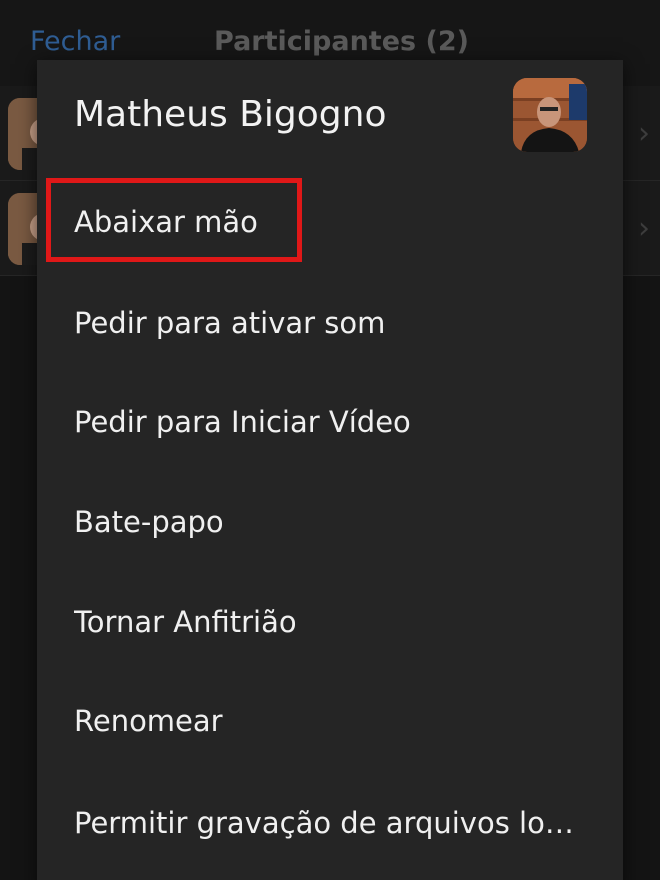 The image size is (660, 880). Describe the element at coordinates (75, 41) in the screenshot. I see `close-button: Fechar` at that location.